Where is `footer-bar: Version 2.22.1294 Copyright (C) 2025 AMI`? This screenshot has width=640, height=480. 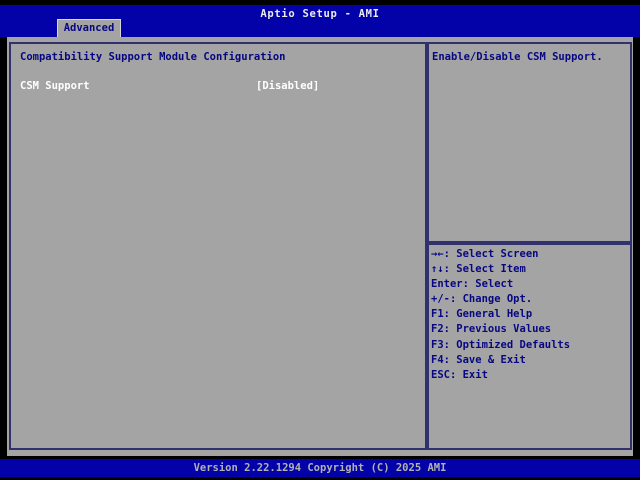
footer-bar: Version 2.22.1294 Copyright (C) 2025 AMI is located at coordinates (320, 468).